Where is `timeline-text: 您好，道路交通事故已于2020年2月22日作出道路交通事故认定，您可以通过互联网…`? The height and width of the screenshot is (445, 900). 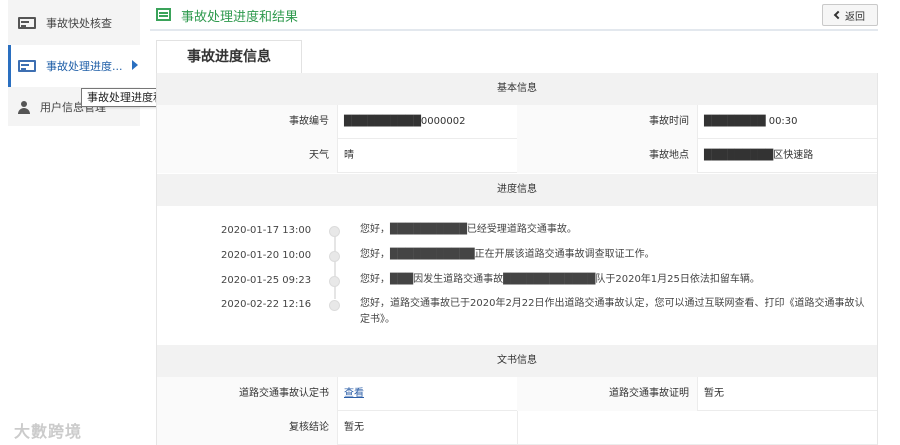
timeline-text: 您好，道路交通事故已于2020年2月22日作出道路交通事故认定，您可以通过互联网… is located at coordinates (612, 311).